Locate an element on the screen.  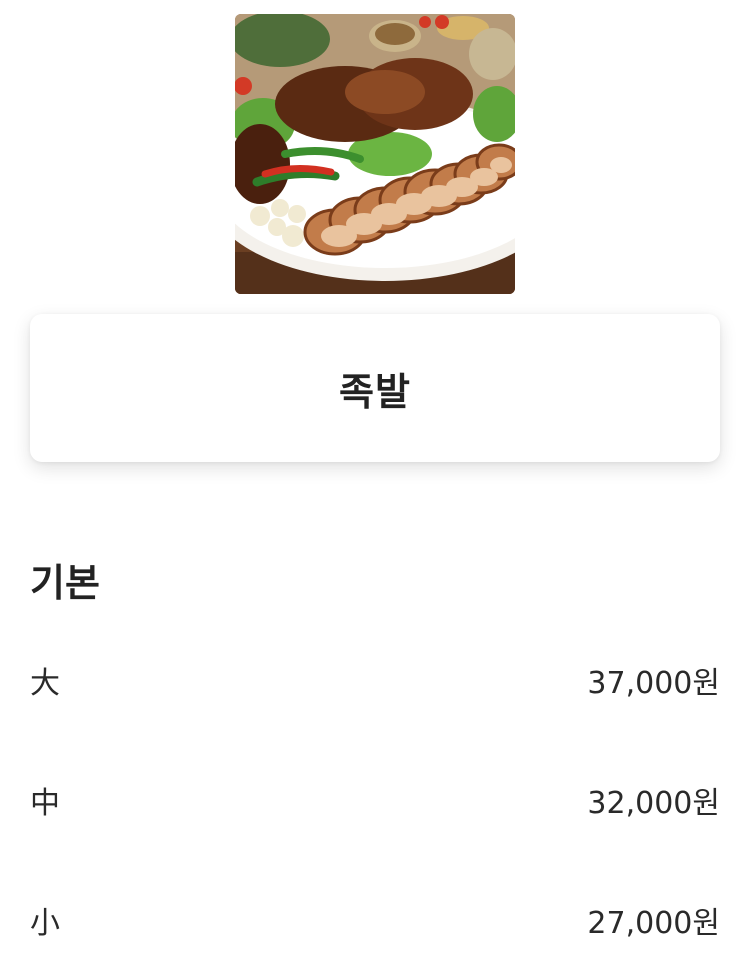
option-price: 27,000원 is located at coordinates (653, 923).